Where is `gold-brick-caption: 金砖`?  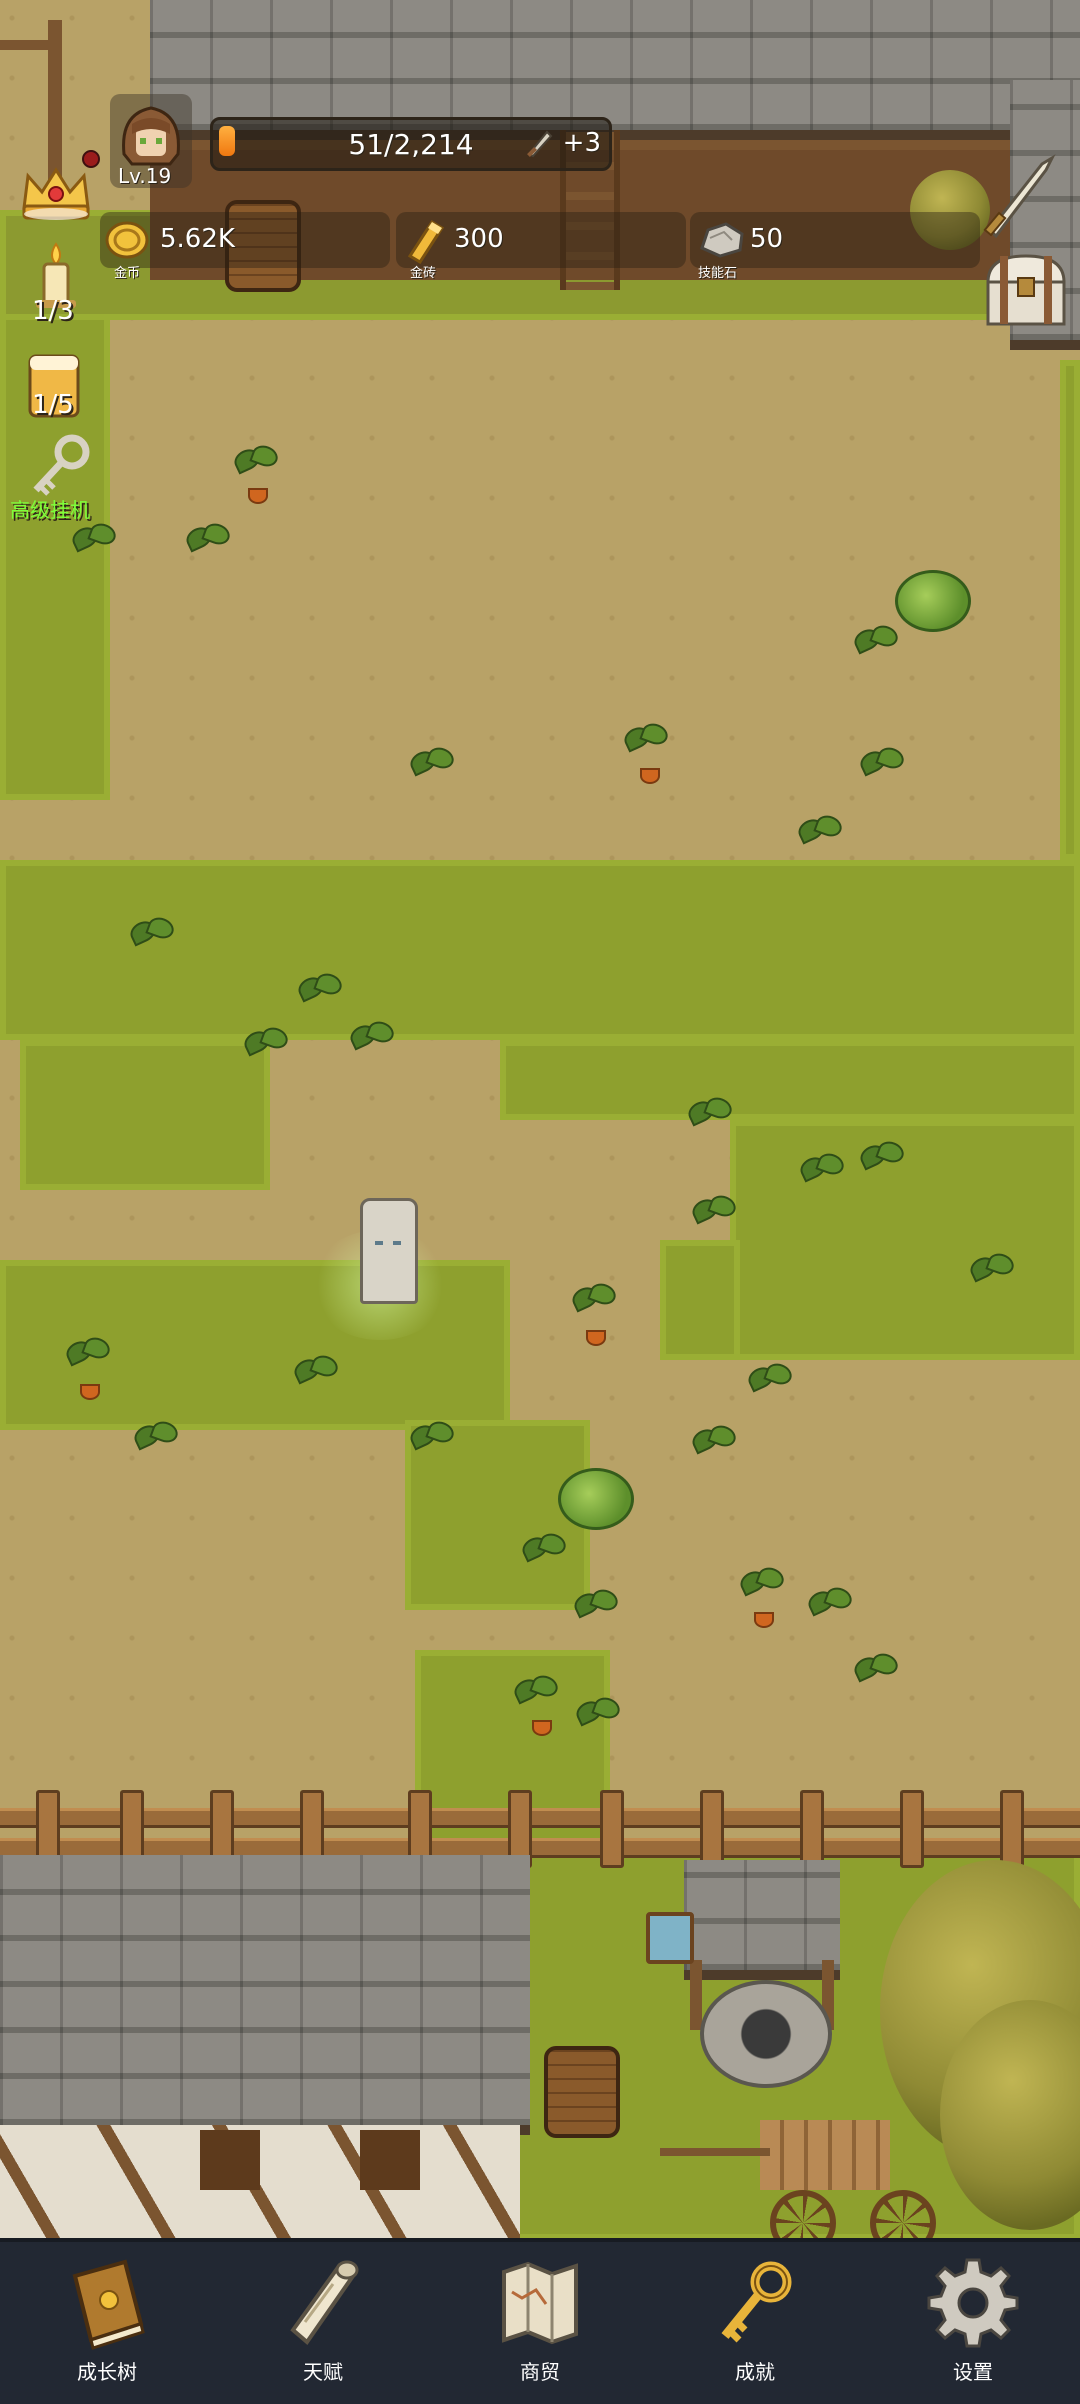
gold-brick-caption: 金砖 is located at coordinates (423, 273).